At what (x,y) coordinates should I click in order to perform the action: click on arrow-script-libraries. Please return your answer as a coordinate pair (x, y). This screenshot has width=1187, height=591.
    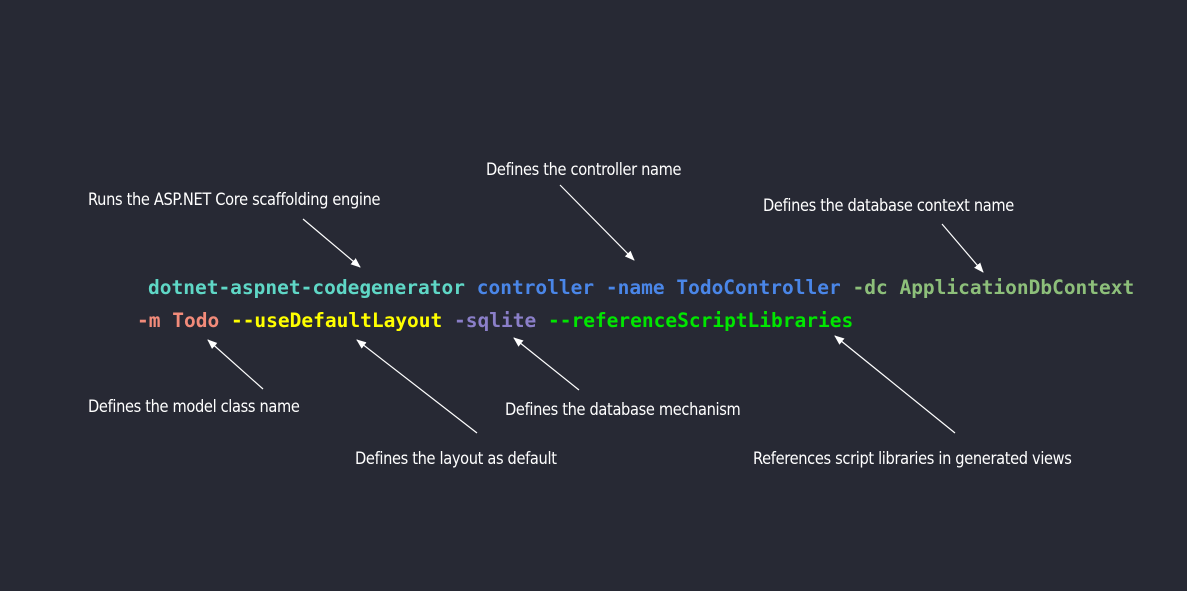
    Looking at the image, I should click on (895, 384).